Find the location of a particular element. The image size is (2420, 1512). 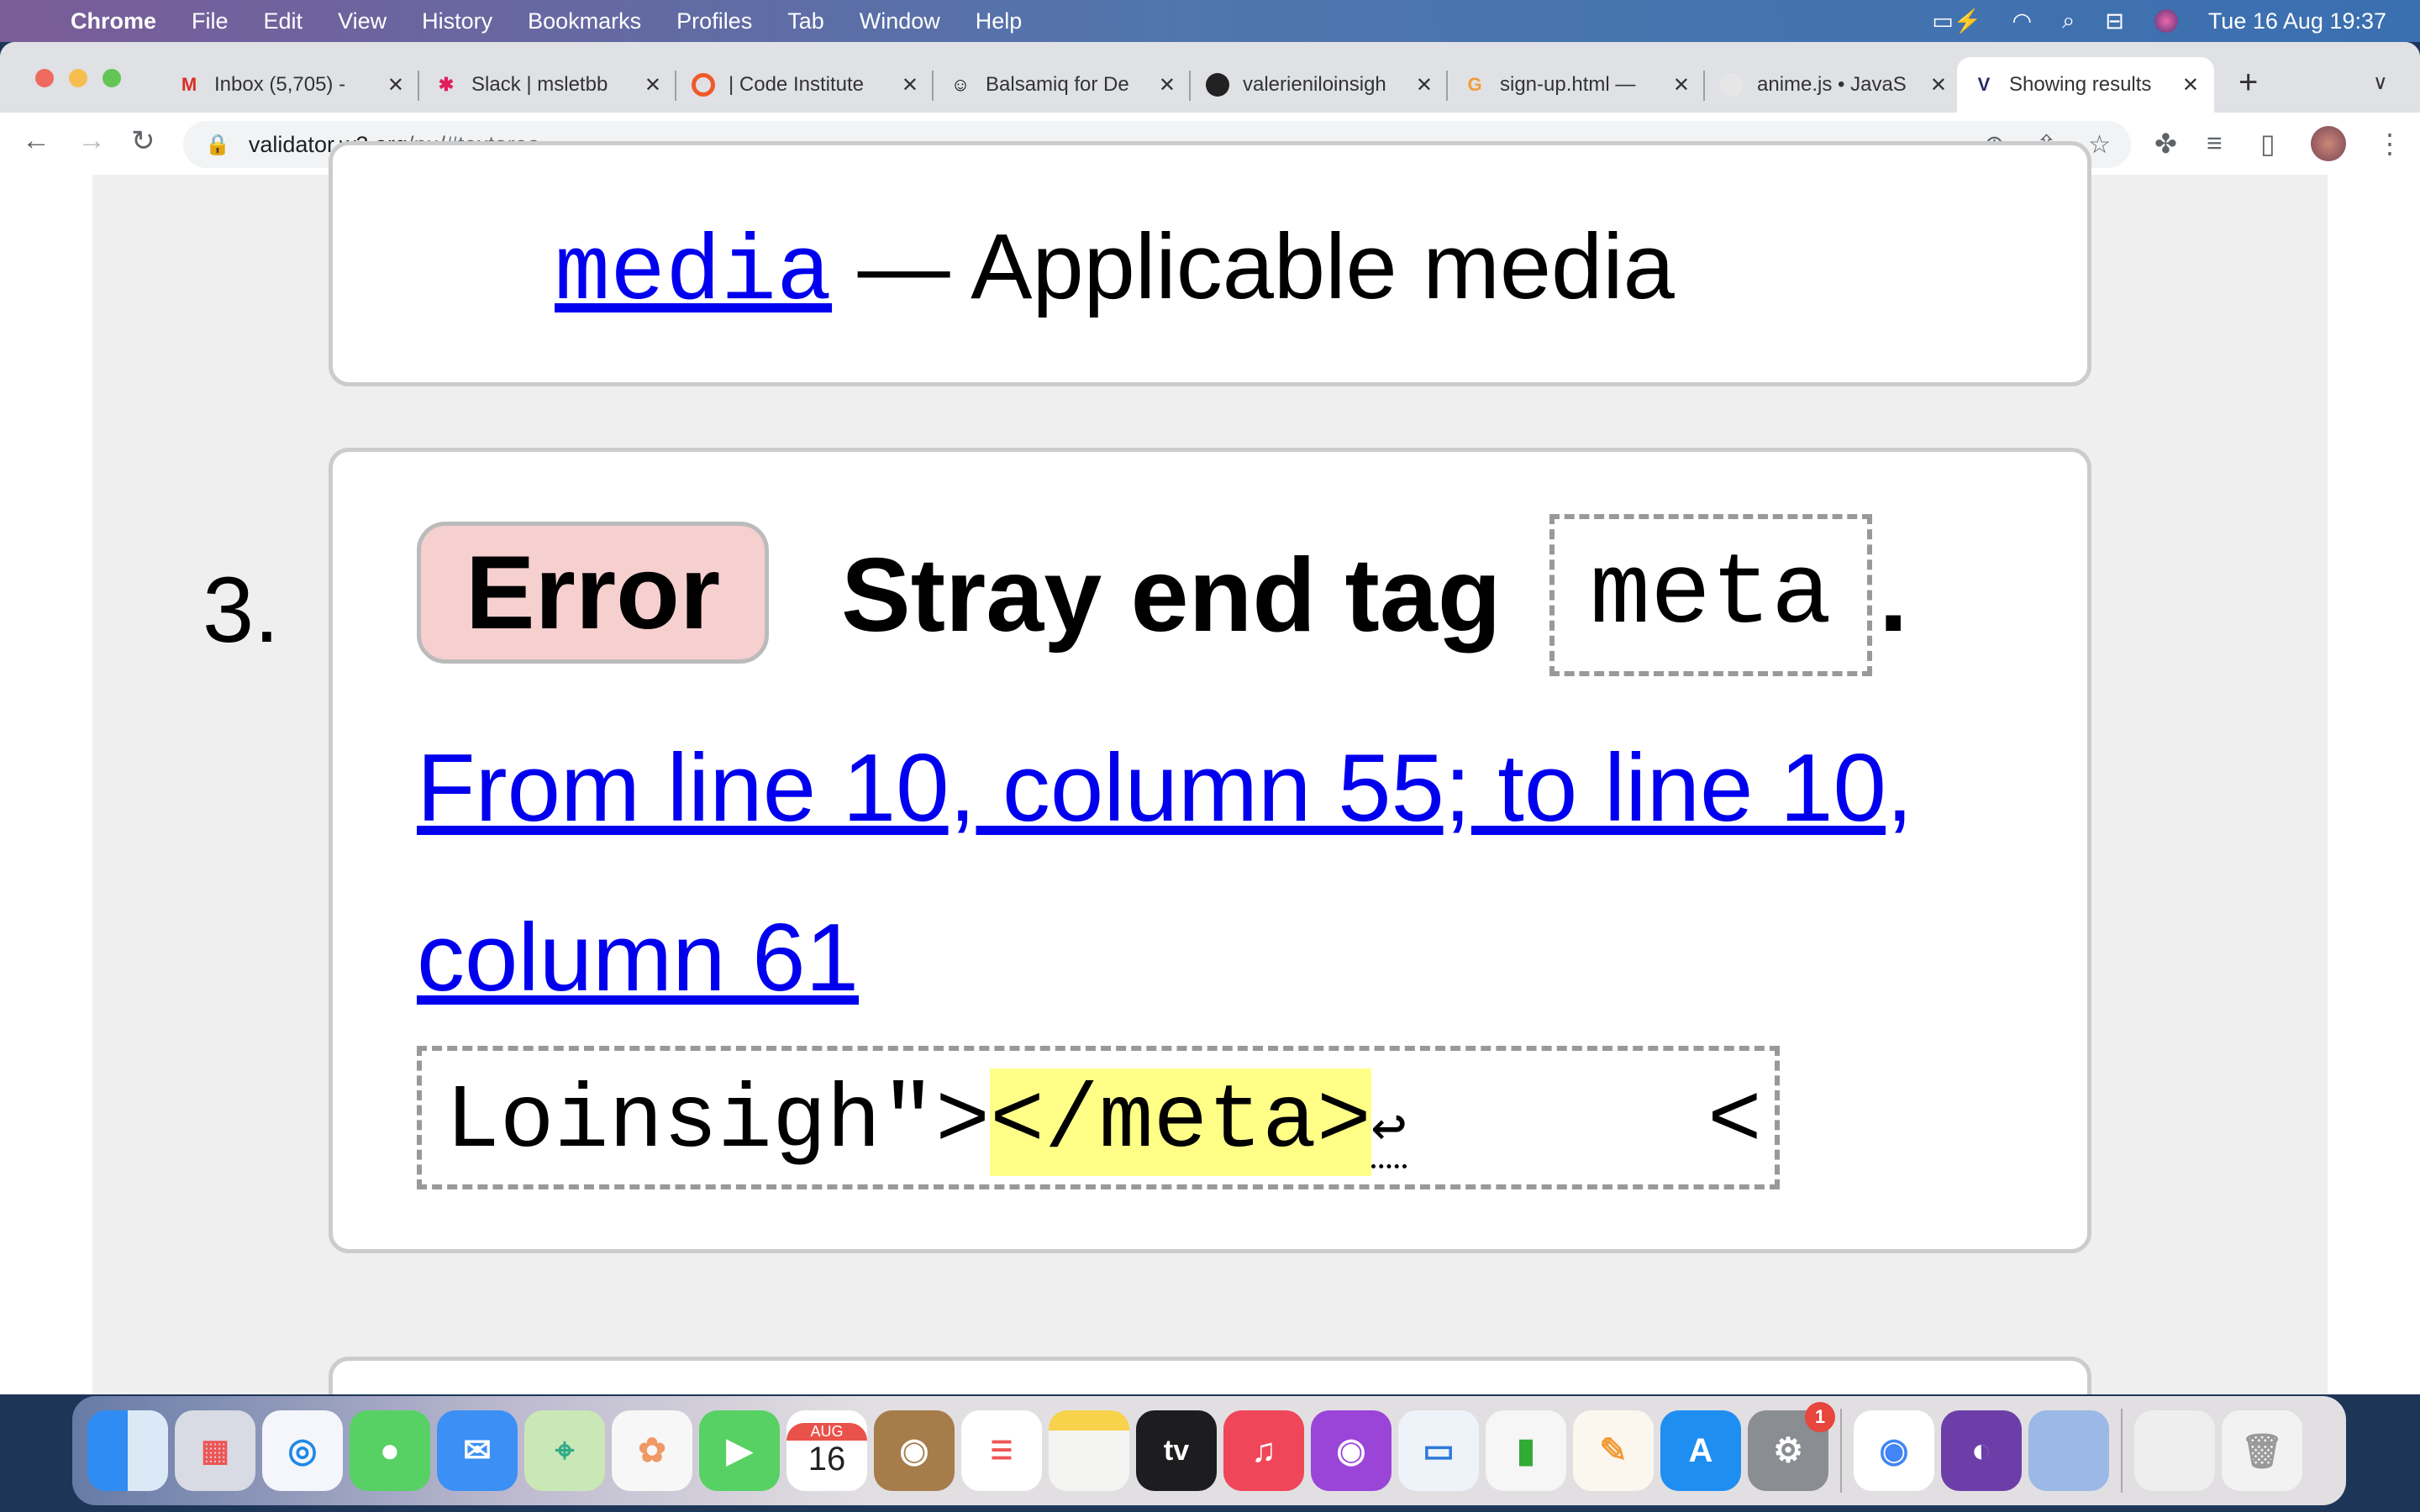

github-desktop-icon: ◐ is located at coordinates (1982, 1450).